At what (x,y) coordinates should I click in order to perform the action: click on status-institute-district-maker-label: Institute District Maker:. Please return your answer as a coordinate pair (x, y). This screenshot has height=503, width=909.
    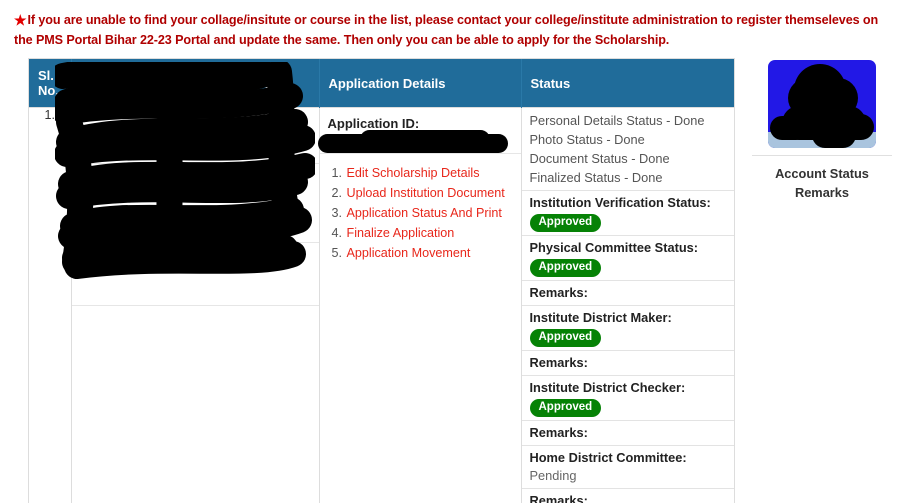
    Looking at the image, I should click on (600, 317).